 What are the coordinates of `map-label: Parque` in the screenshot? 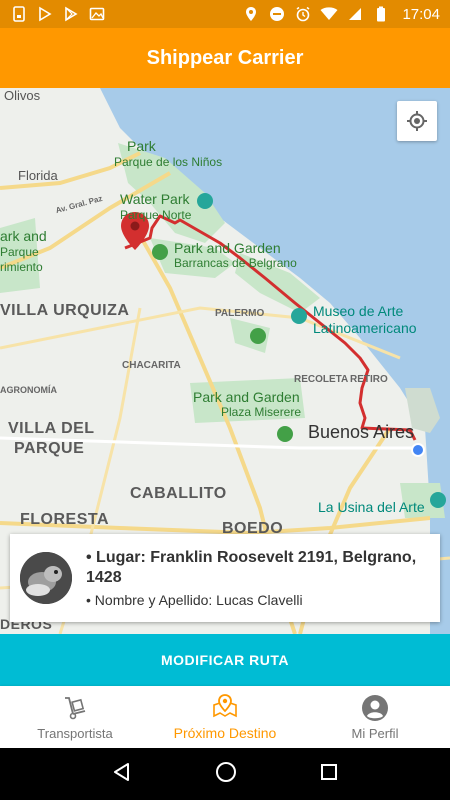 It's located at (19, 252).